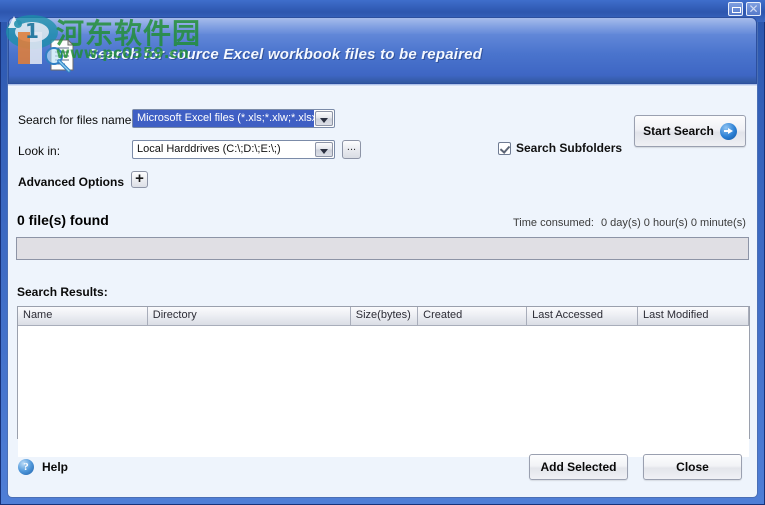 The width and height of the screenshot is (765, 505). I want to click on add-selected-button: Add Selected, so click(578, 467).